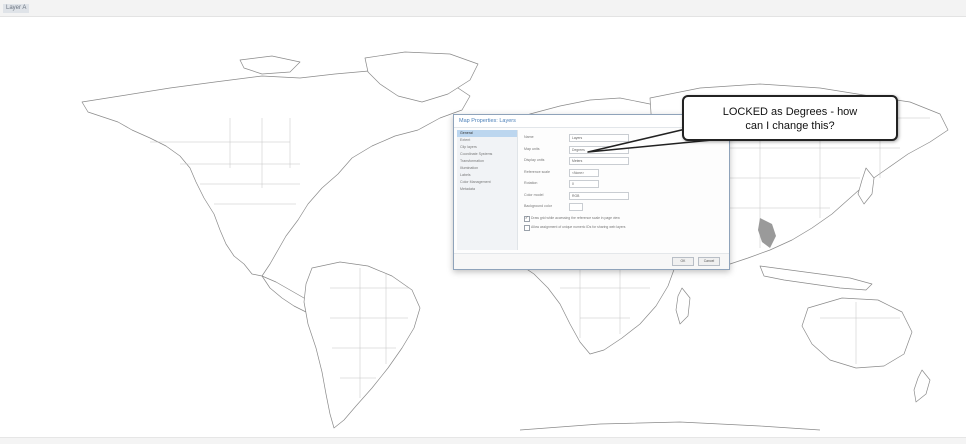 The image size is (966, 444). What do you see at coordinates (816, 278) in the screenshot?
I see `indonesia` at bounding box center [816, 278].